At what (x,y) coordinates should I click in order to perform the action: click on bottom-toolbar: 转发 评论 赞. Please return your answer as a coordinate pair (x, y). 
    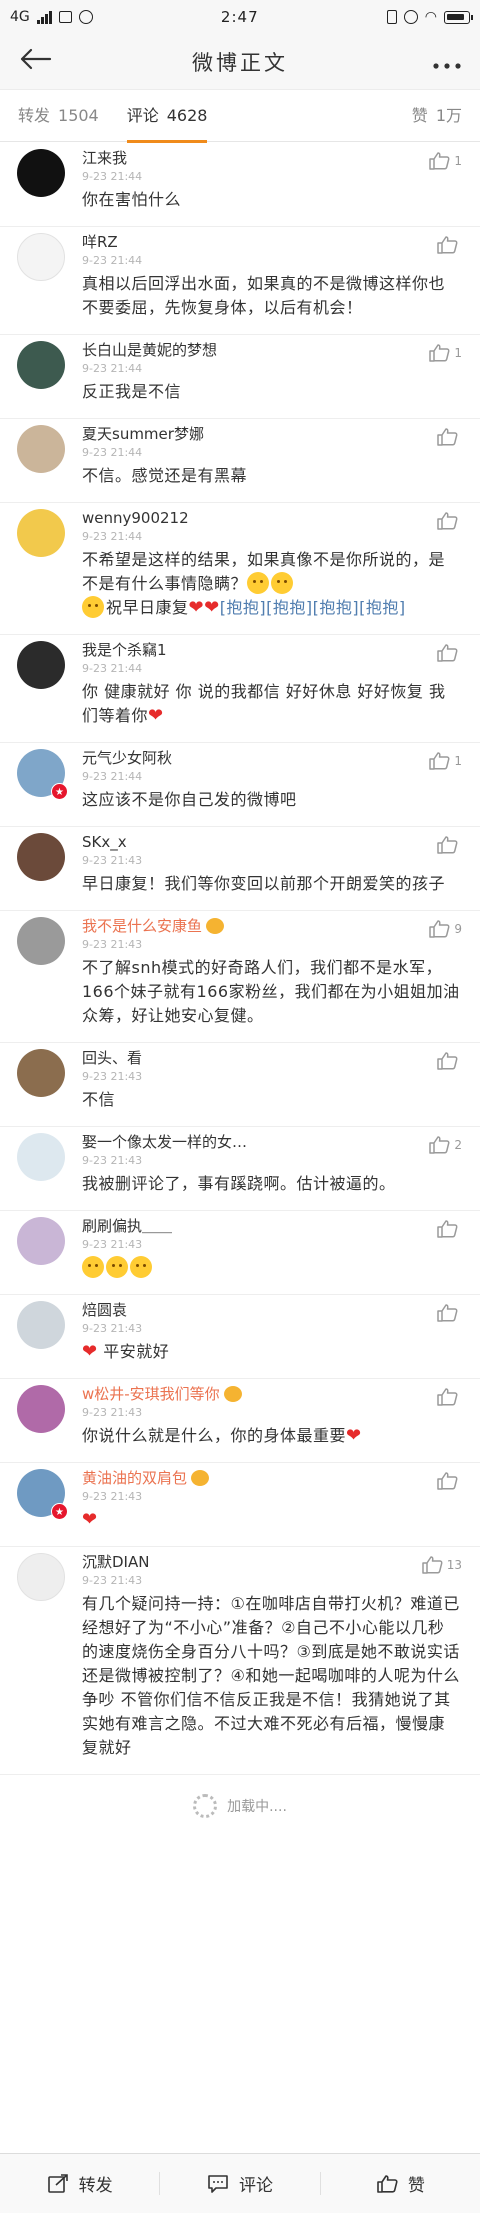
    Looking at the image, I should click on (240, 2183).